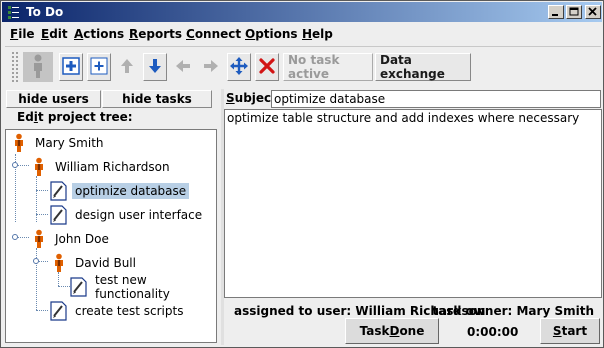  Describe the element at coordinates (120, 191) in the screenshot. I see `tree-node-task: optimize database` at that location.